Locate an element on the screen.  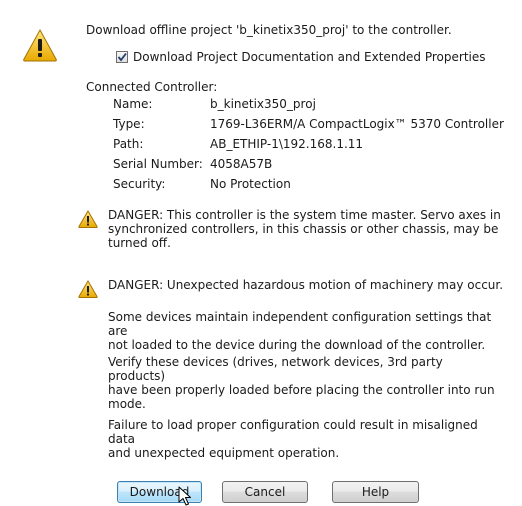
download-documentation-checkbox is located at coordinates (122, 57).